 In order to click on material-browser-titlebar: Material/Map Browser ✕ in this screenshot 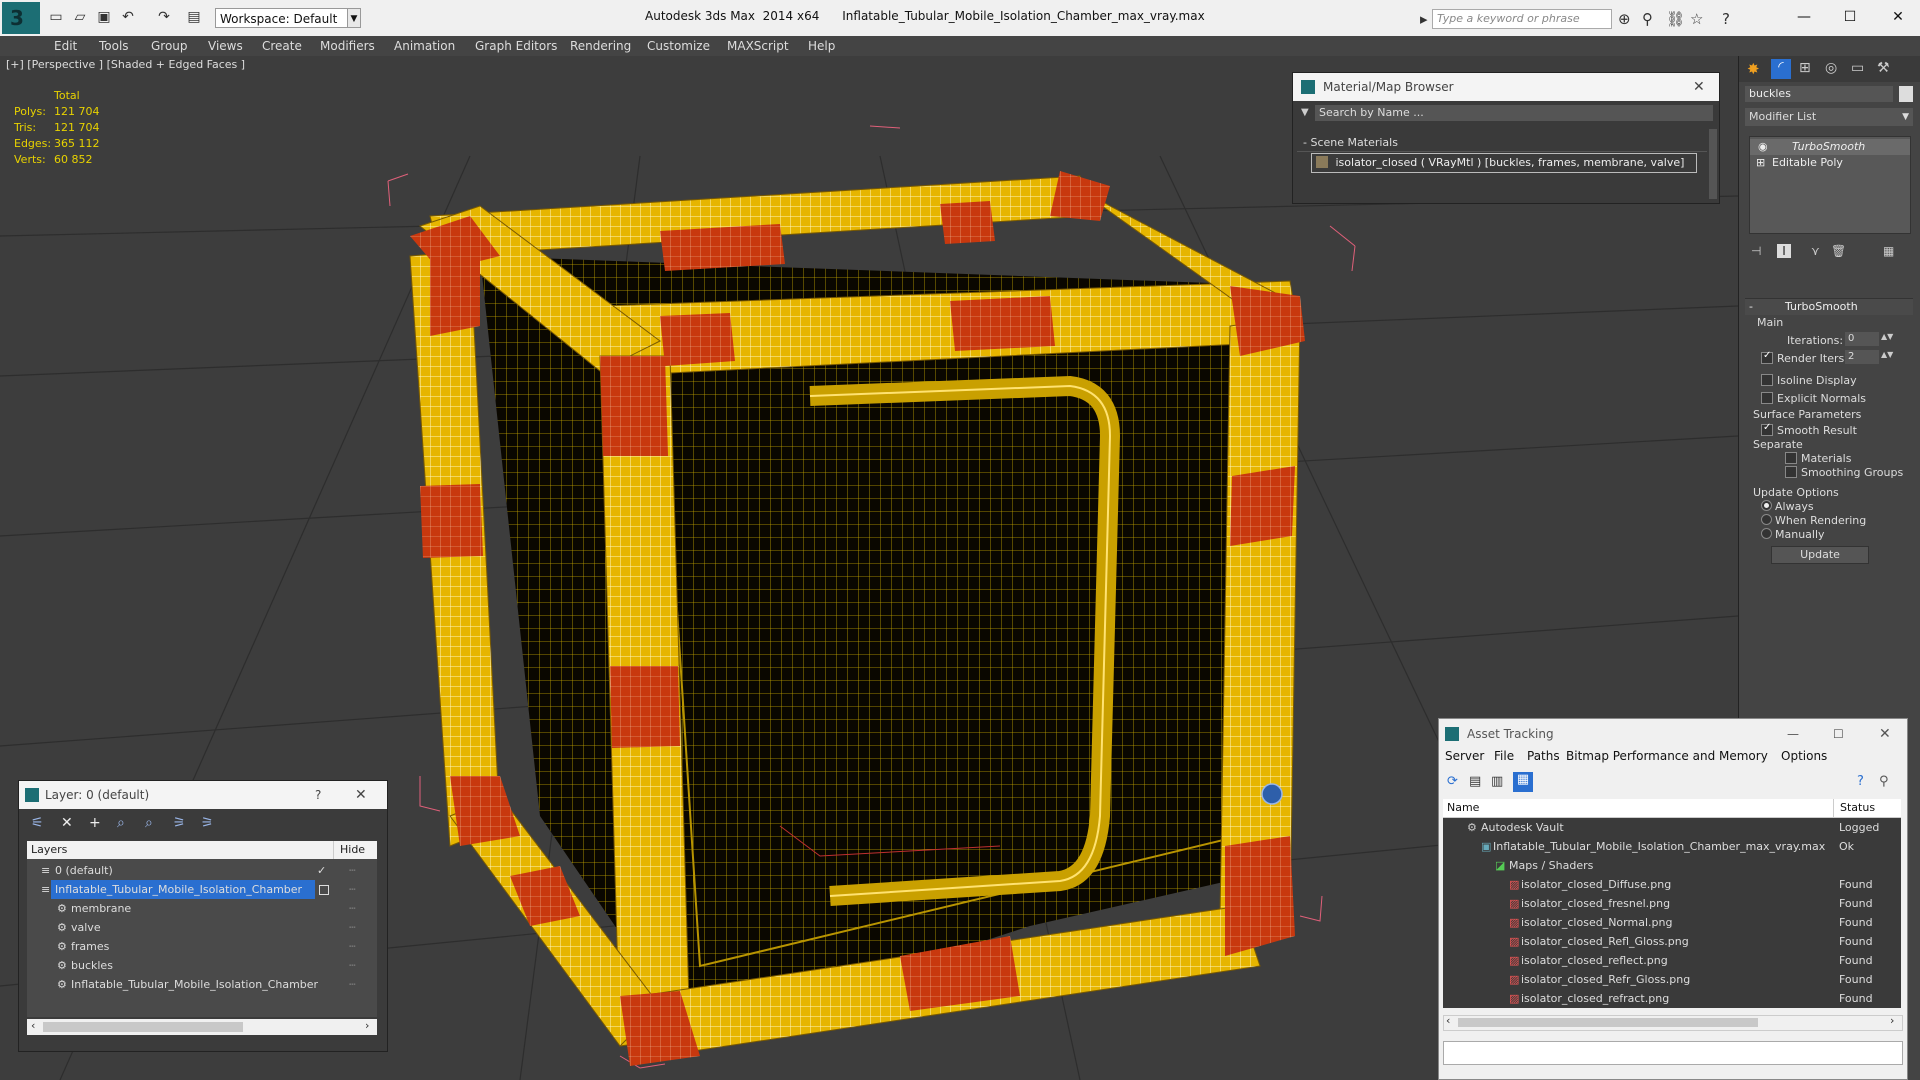, I will do `click(1506, 87)`.